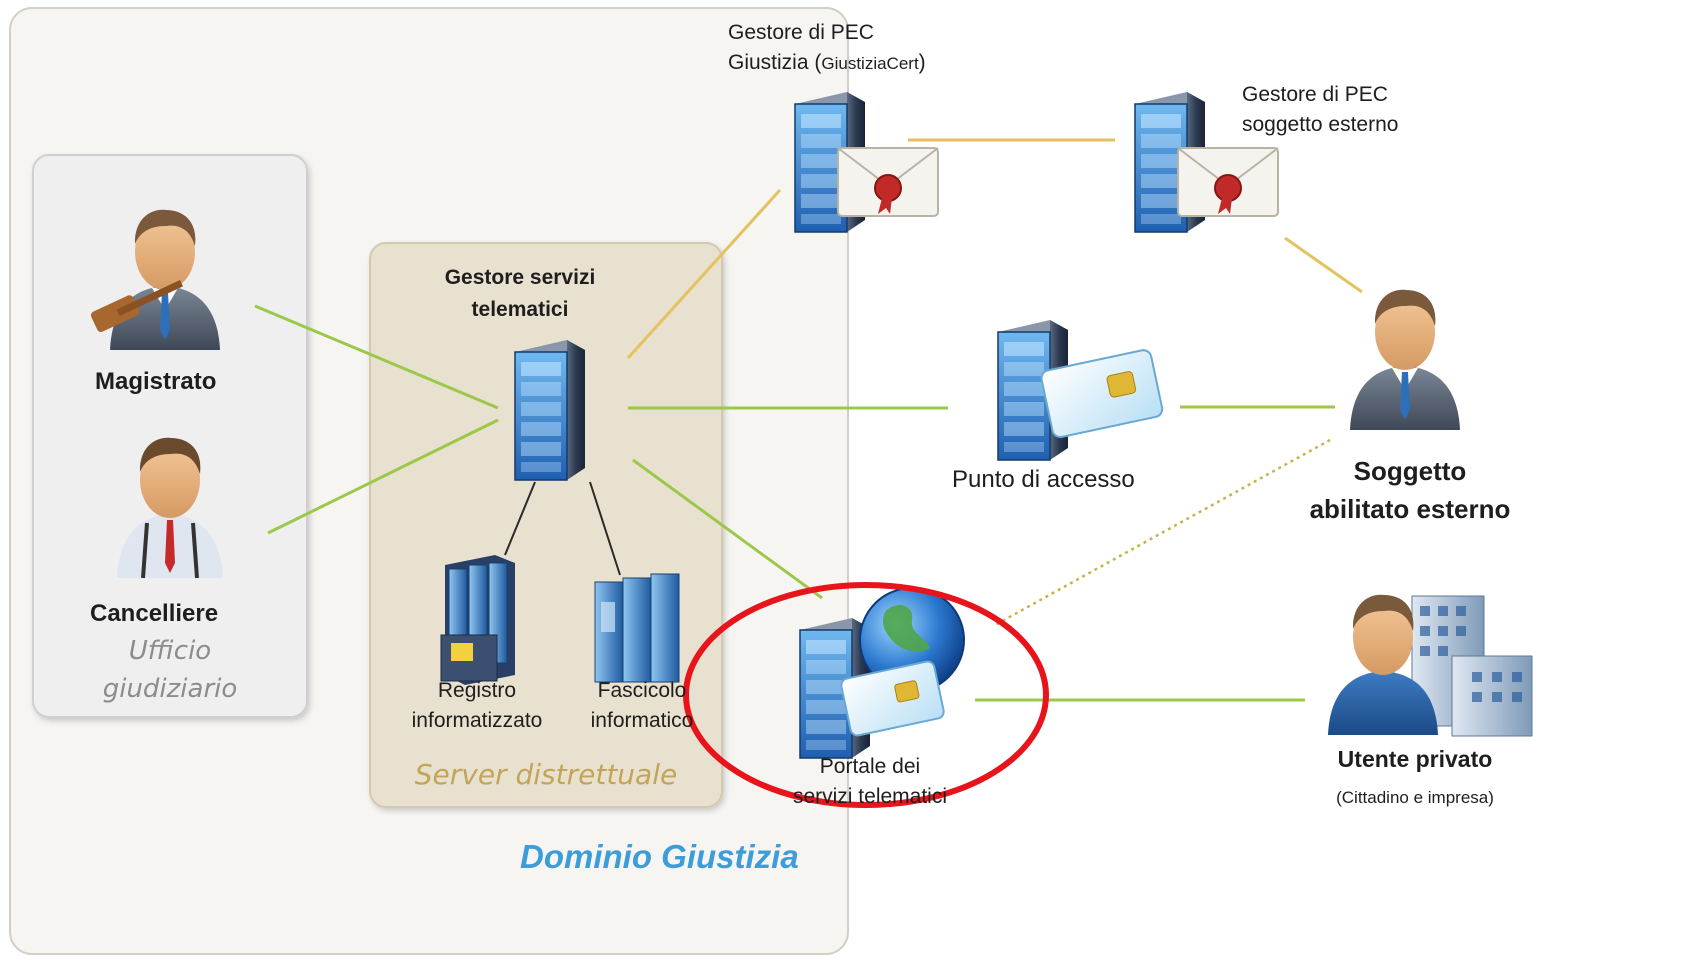 The width and height of the screenshot is (1690, 963). Describe the element at coordinates (170, 670) in the screenshot. I see `ufficio-giudiziario-label: Ufficio giudiziario` at that location.